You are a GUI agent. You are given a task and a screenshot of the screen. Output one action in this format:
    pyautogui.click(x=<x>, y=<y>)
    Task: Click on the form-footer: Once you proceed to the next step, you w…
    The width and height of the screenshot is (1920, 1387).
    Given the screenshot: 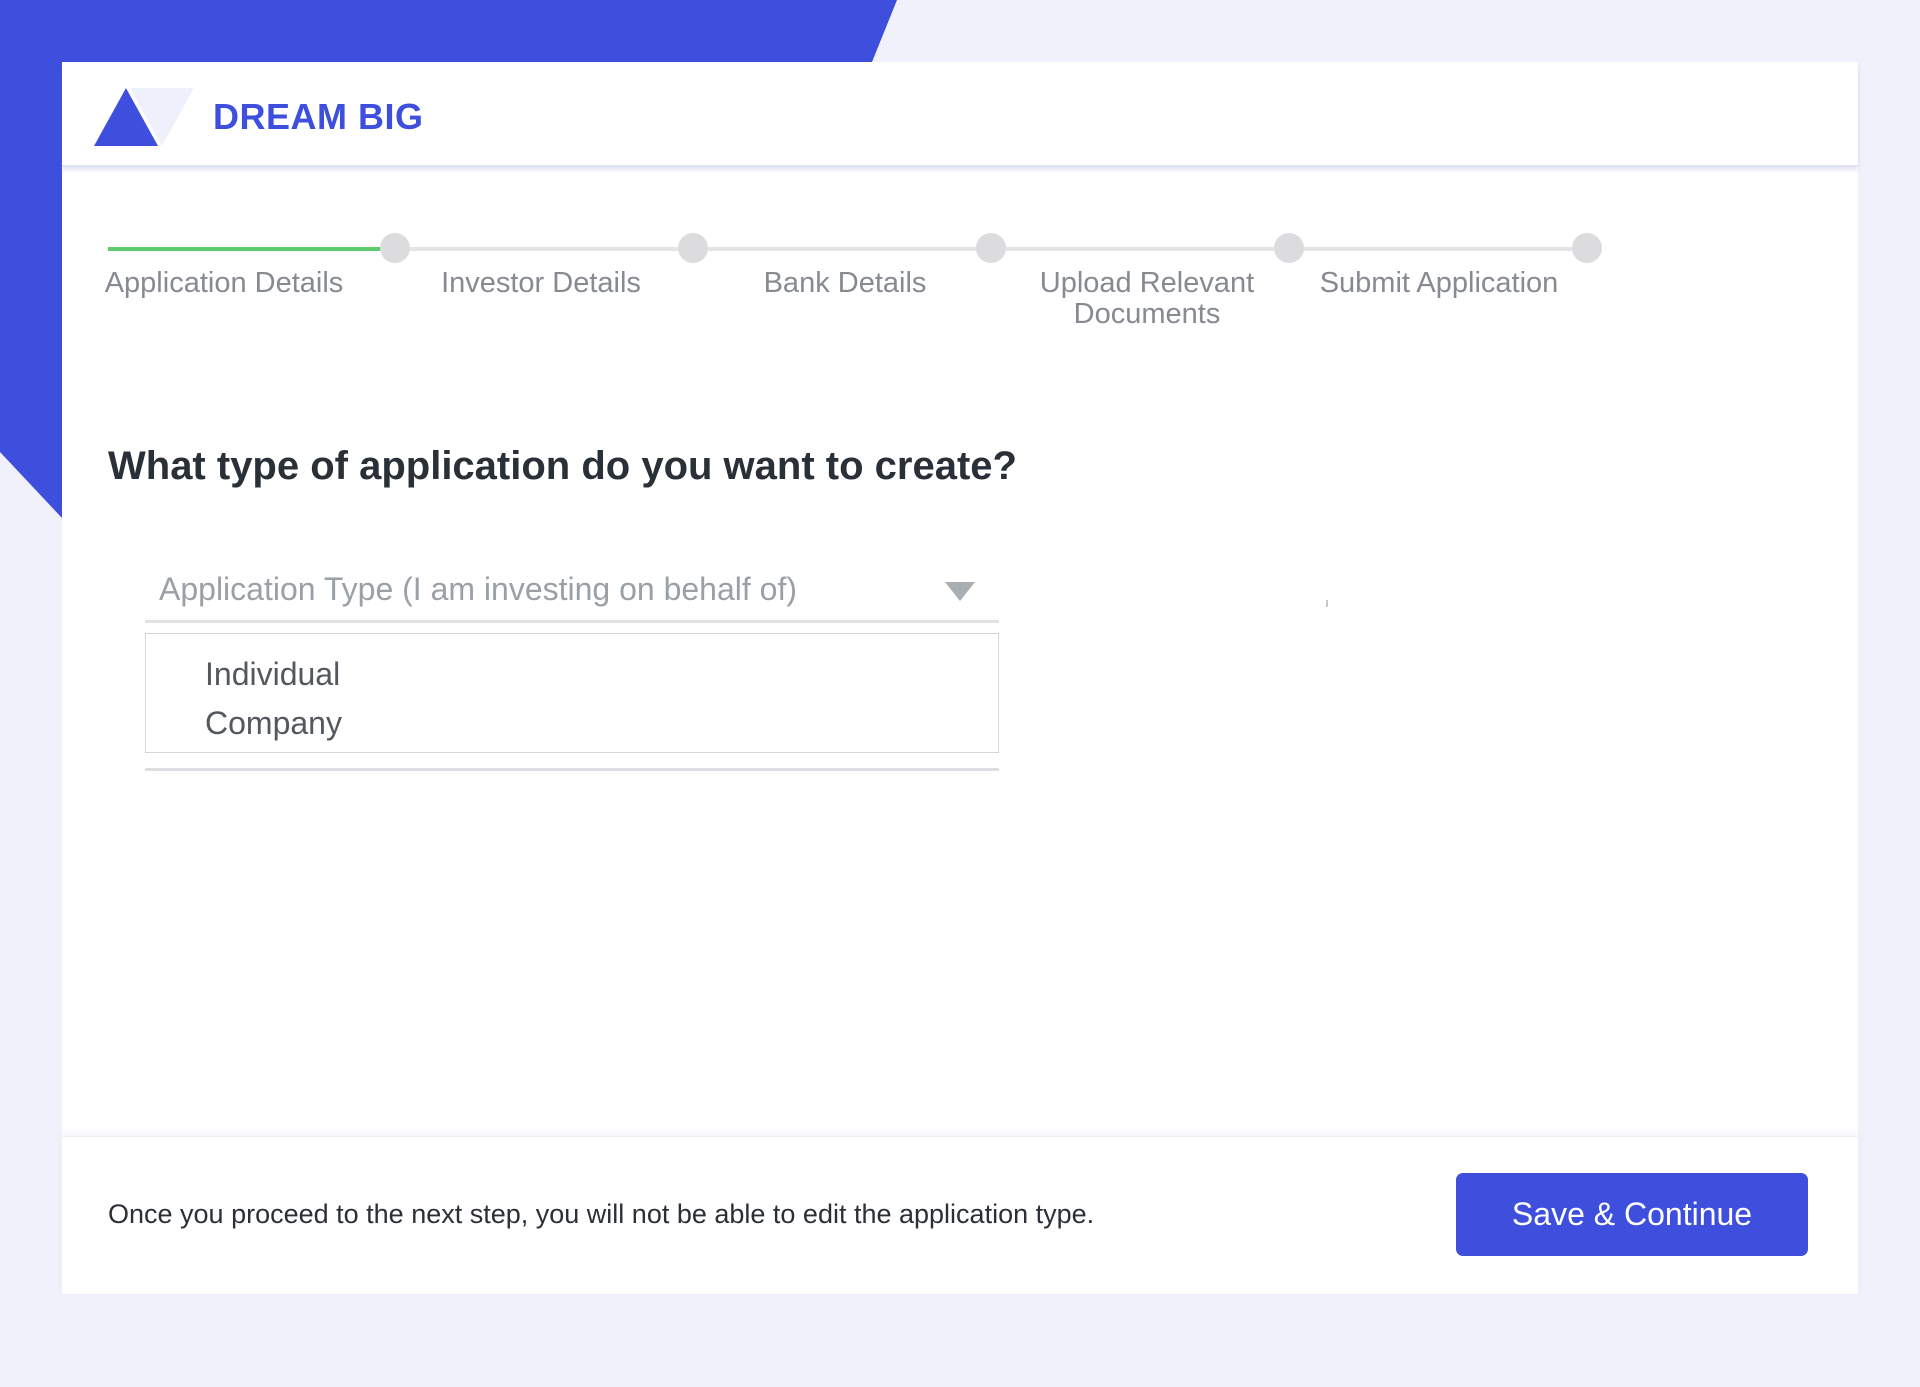 What is the action you would take?
    pyautogui.click(x=960, y=1215)
    